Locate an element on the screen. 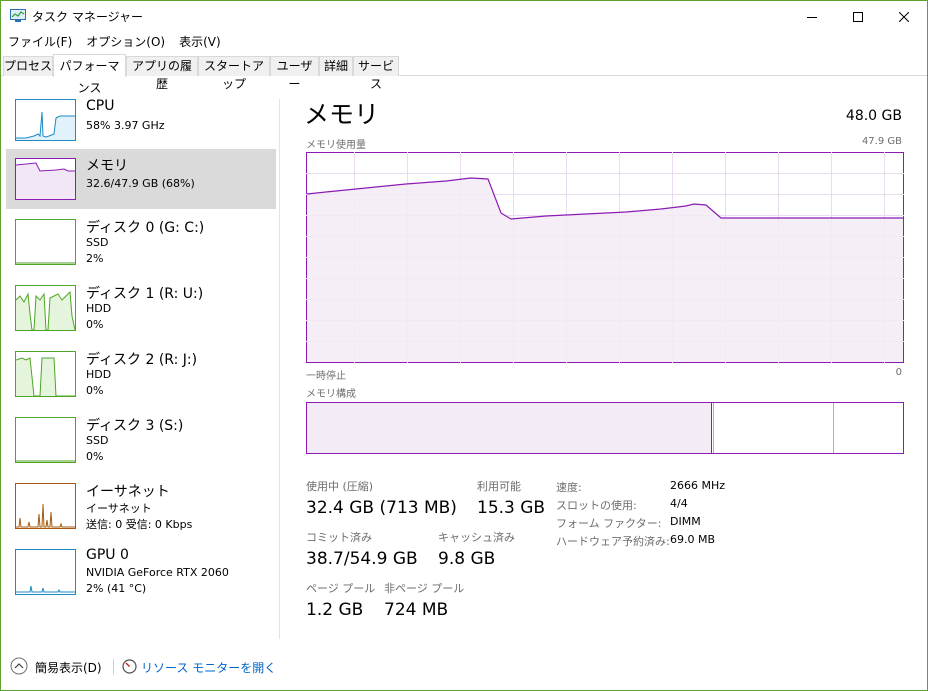 The image size is (928, 691). resource-ethernet: イーサネット イーサネット 送信: 0 受信: 0 Kbps is located at coordinates (141, 513).